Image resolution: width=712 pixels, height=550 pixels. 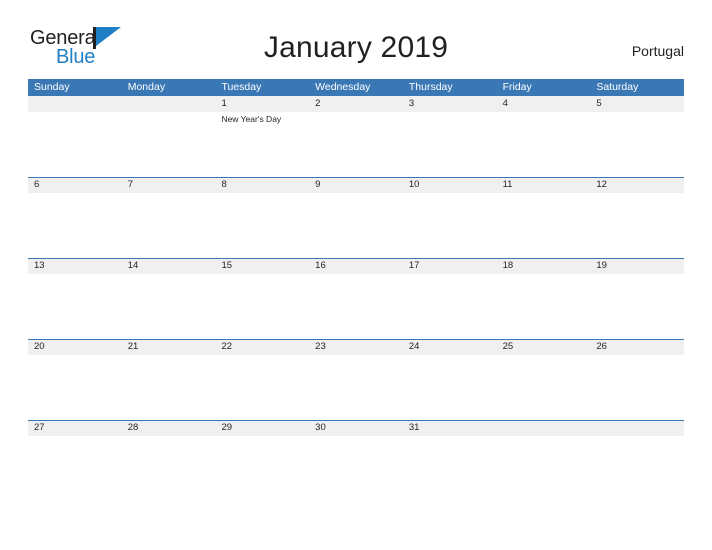 What do you see at coordinates (224, 103) in the screenshot?
I see `day-number: 1` at bounding box center [224, 103].